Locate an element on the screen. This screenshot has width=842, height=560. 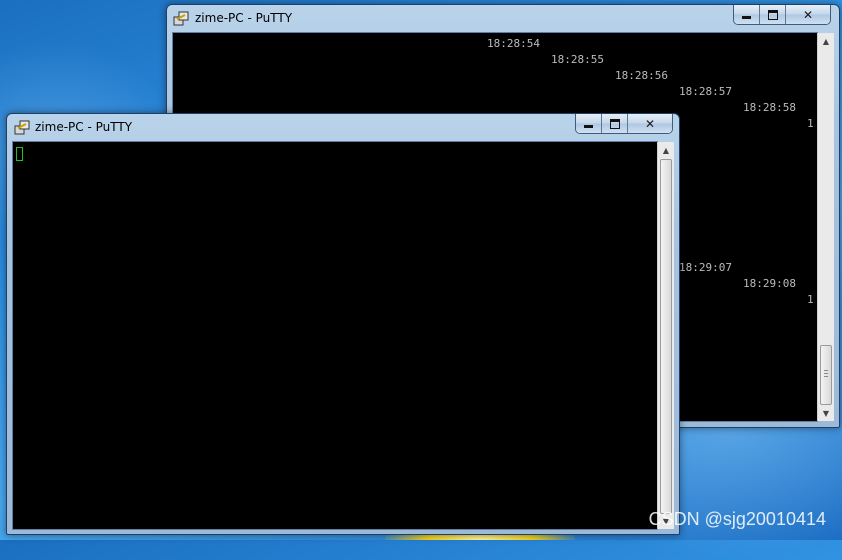
terminal-line: 18:28:57 is located at coordinates (705, 91).